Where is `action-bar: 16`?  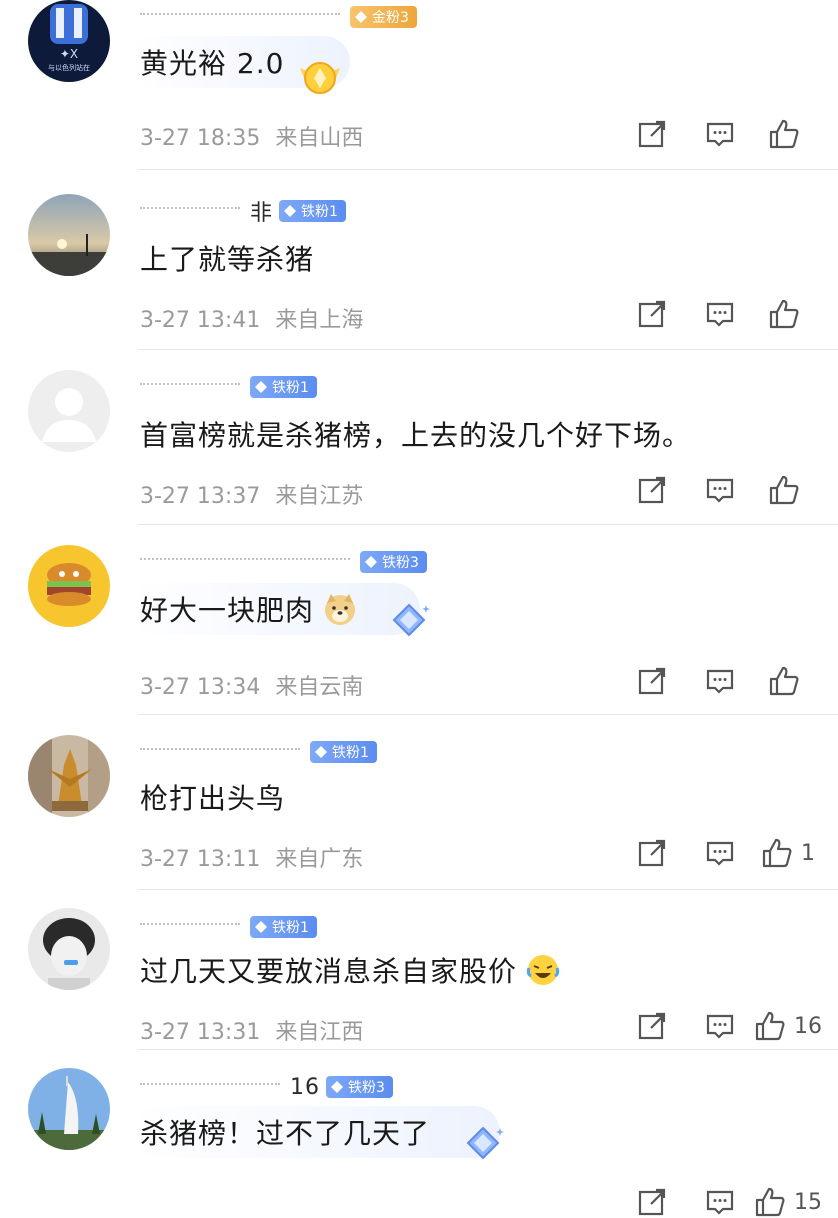
action-bar: 16 is located at coordinates (720, 1026).